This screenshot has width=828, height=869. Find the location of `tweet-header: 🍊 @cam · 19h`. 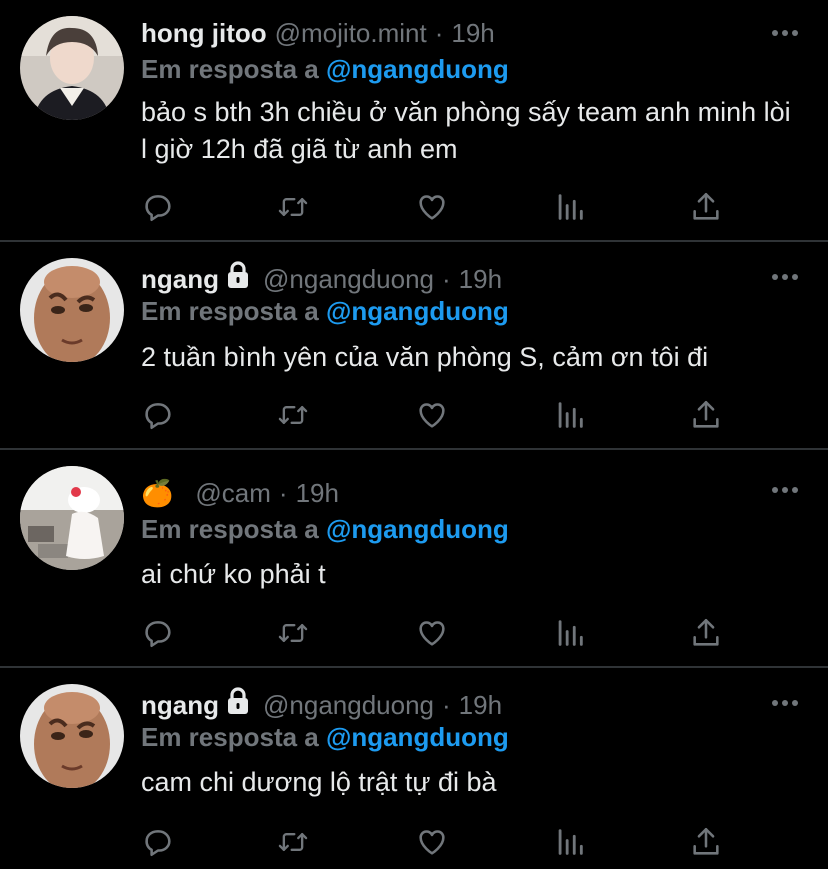

tweet-header: 🍊 @cam · 19h is located at coordinates (240, 493).